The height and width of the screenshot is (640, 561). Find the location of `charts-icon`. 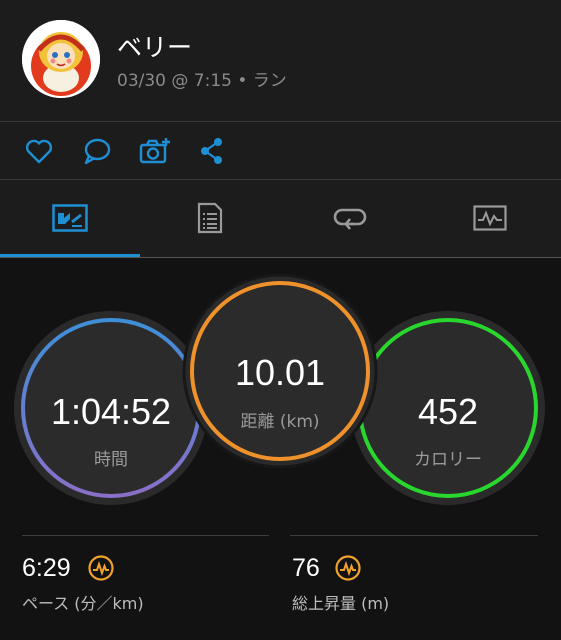

charts-icon is located at coordinates (490, 218).